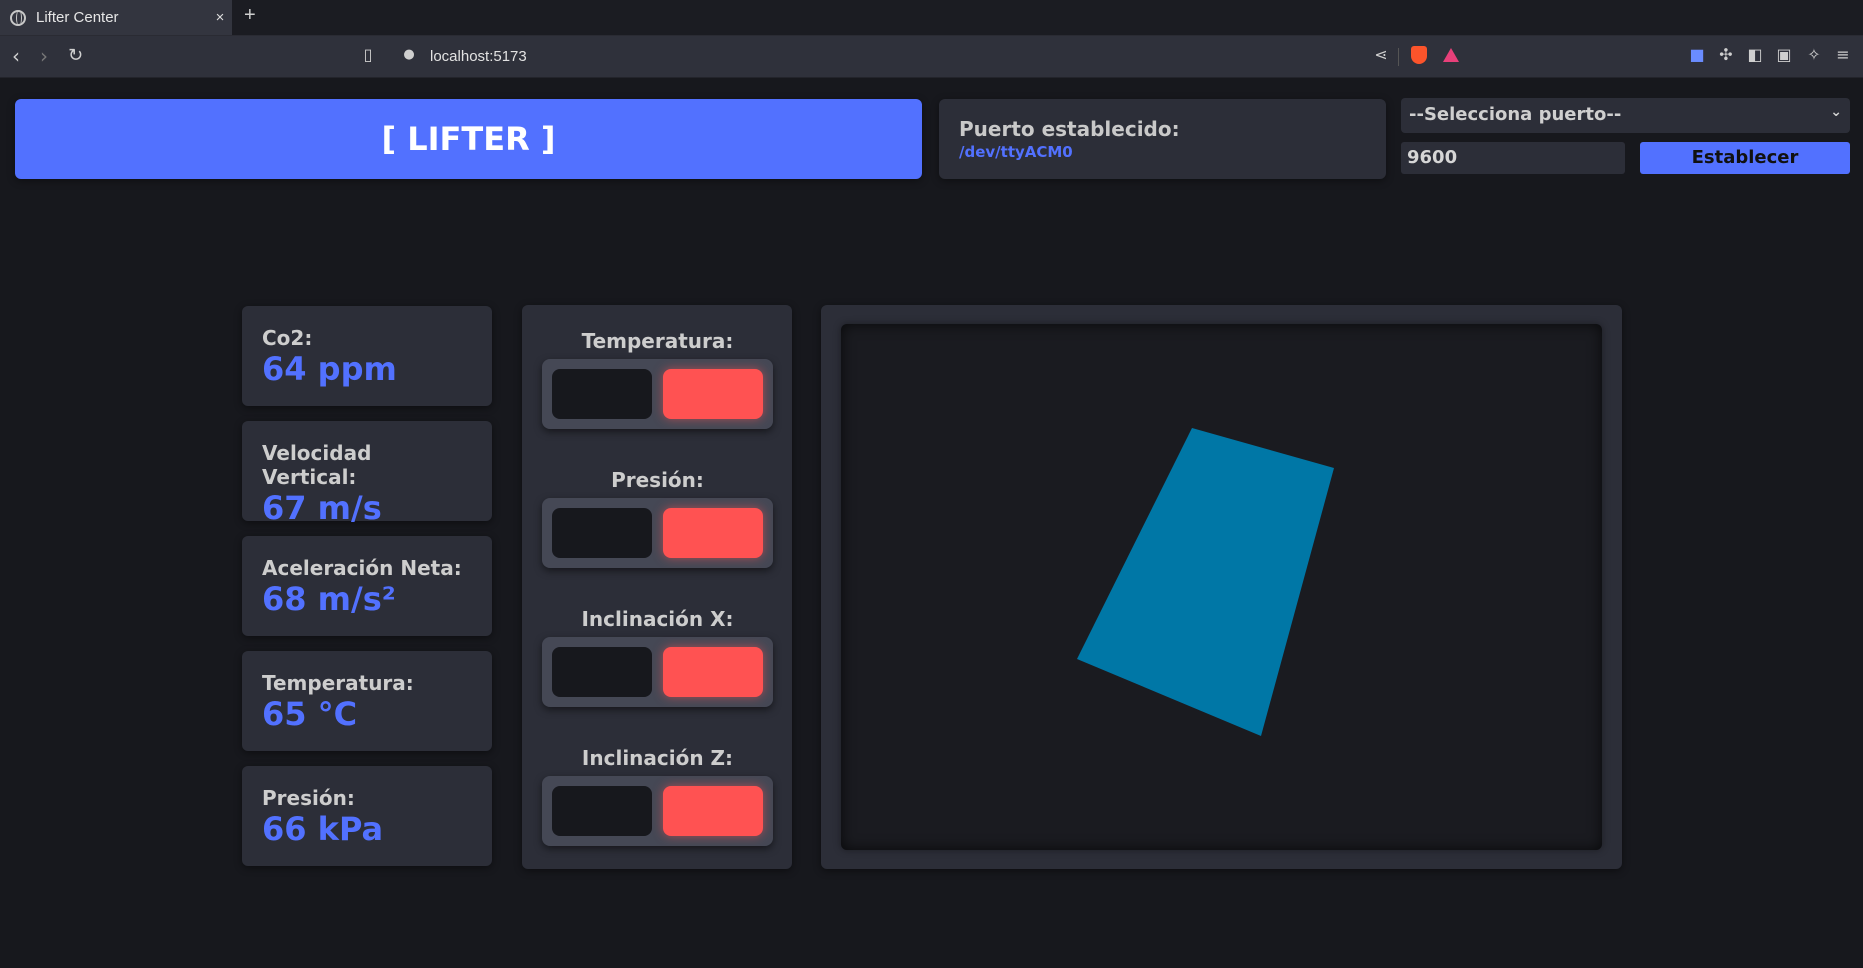 The height and width of the screenshot is (968, 1863). What do you see at coordinates (287, 338) in the screenshot?
I see `metric-label: Co2:` at bounding box center [287, 338].